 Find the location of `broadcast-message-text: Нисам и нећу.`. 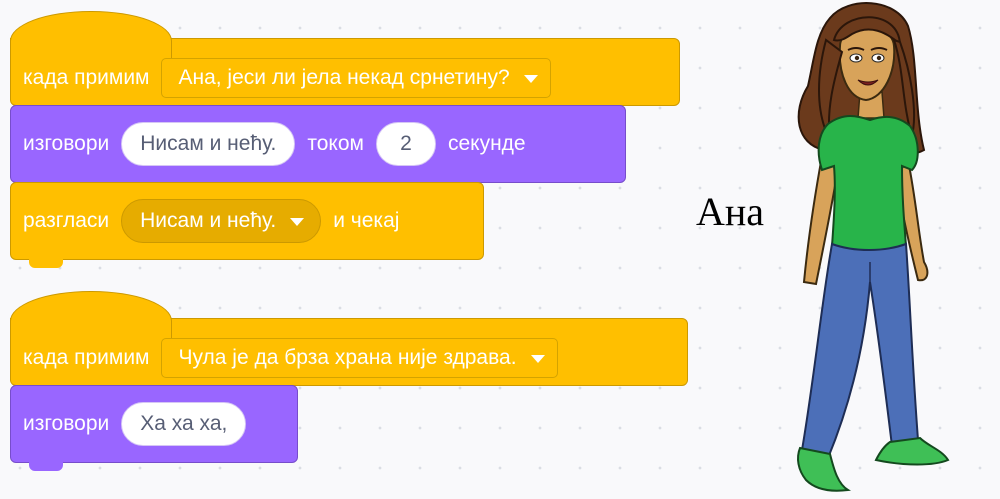

broadcast-message-text: Нисам и нећу. is located at coordinates (208, 220).